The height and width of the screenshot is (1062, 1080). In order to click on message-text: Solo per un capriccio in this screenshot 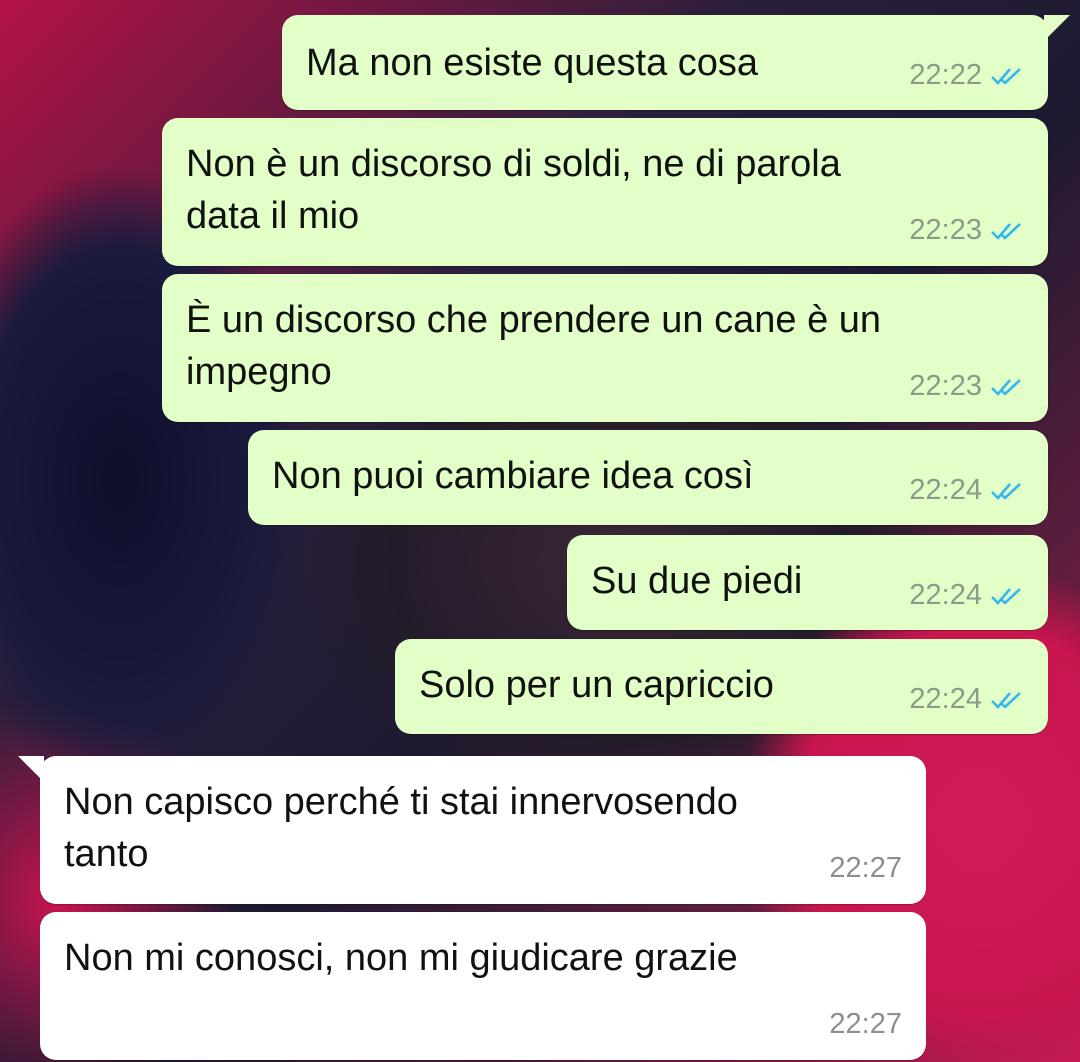, I will do `click(596, 685)`.